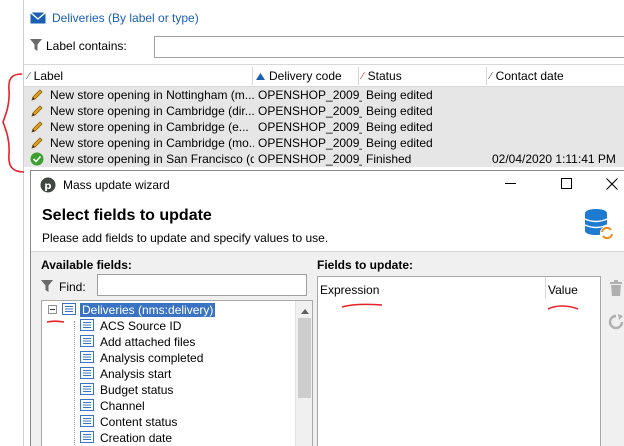 The height and width of the screenshot is (446, 624). Describe the element at coordinates (260, 76) in the screenshot. I see `sort-ascending-icon` at that location.